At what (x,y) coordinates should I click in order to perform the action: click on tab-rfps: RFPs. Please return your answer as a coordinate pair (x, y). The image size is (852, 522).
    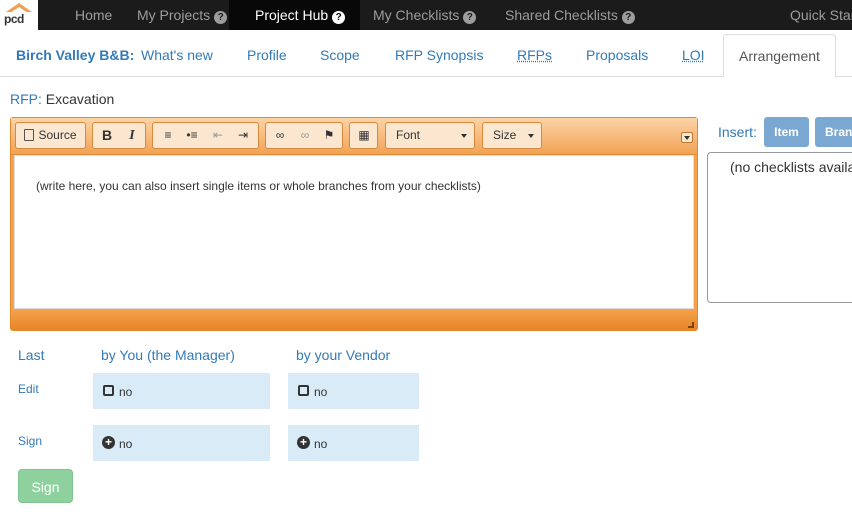
    Looking at the image, I should click on (534, 55).